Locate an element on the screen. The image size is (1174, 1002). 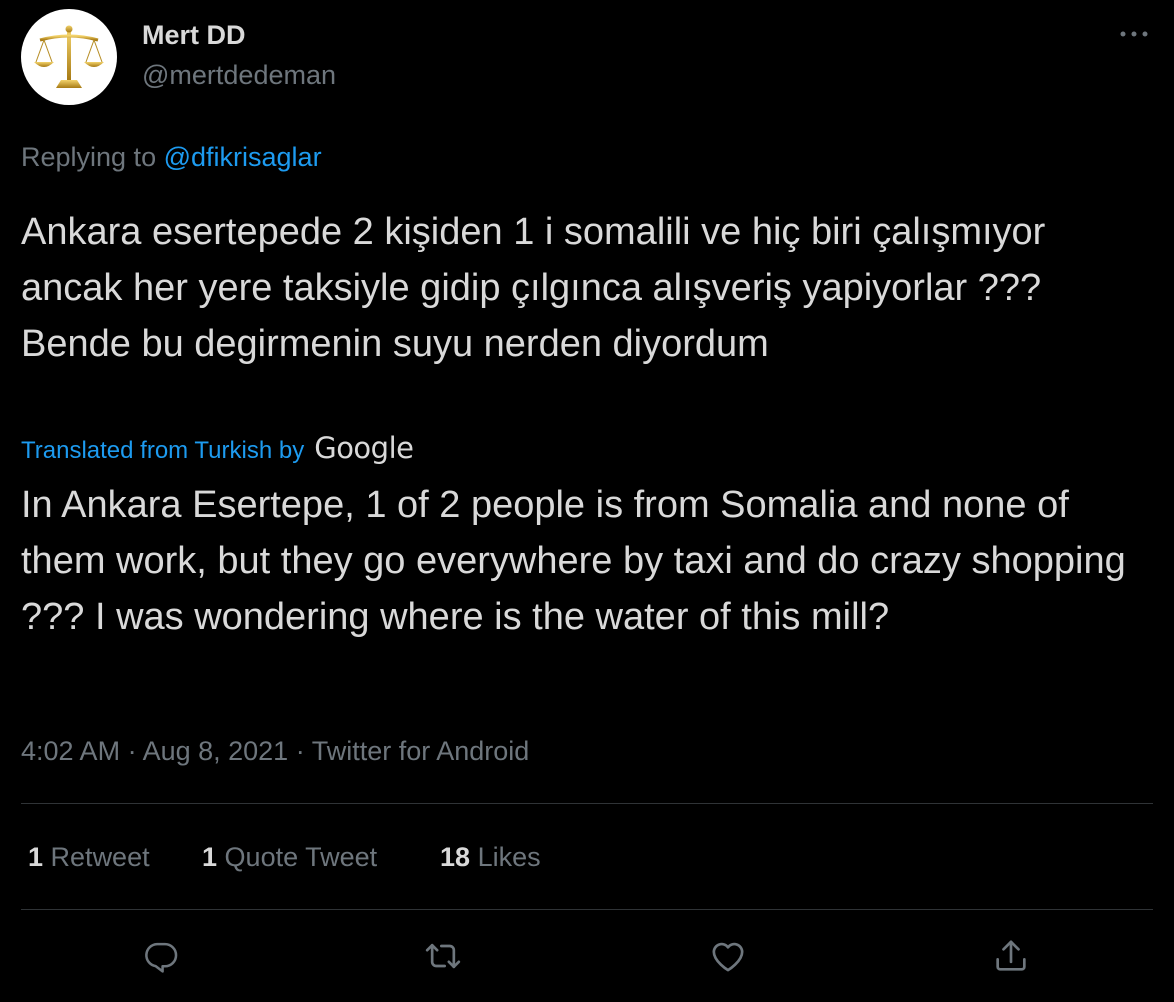
author-handle: @mertdedeman is located at coordinates (239, 75).